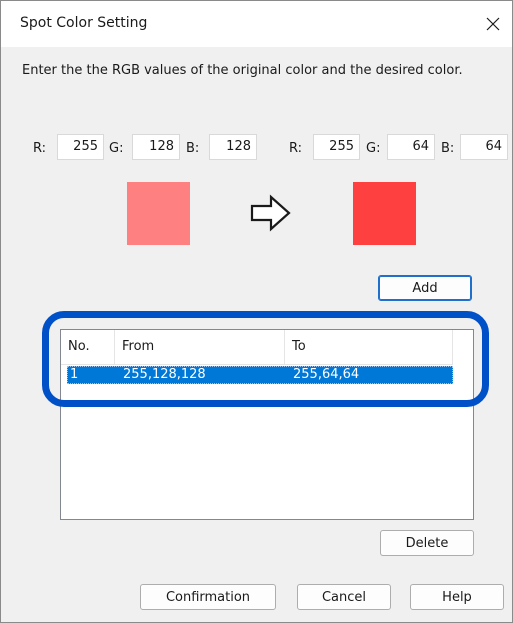  I want to click on dialog-title: Spot Color Setting, so click(84, 23).